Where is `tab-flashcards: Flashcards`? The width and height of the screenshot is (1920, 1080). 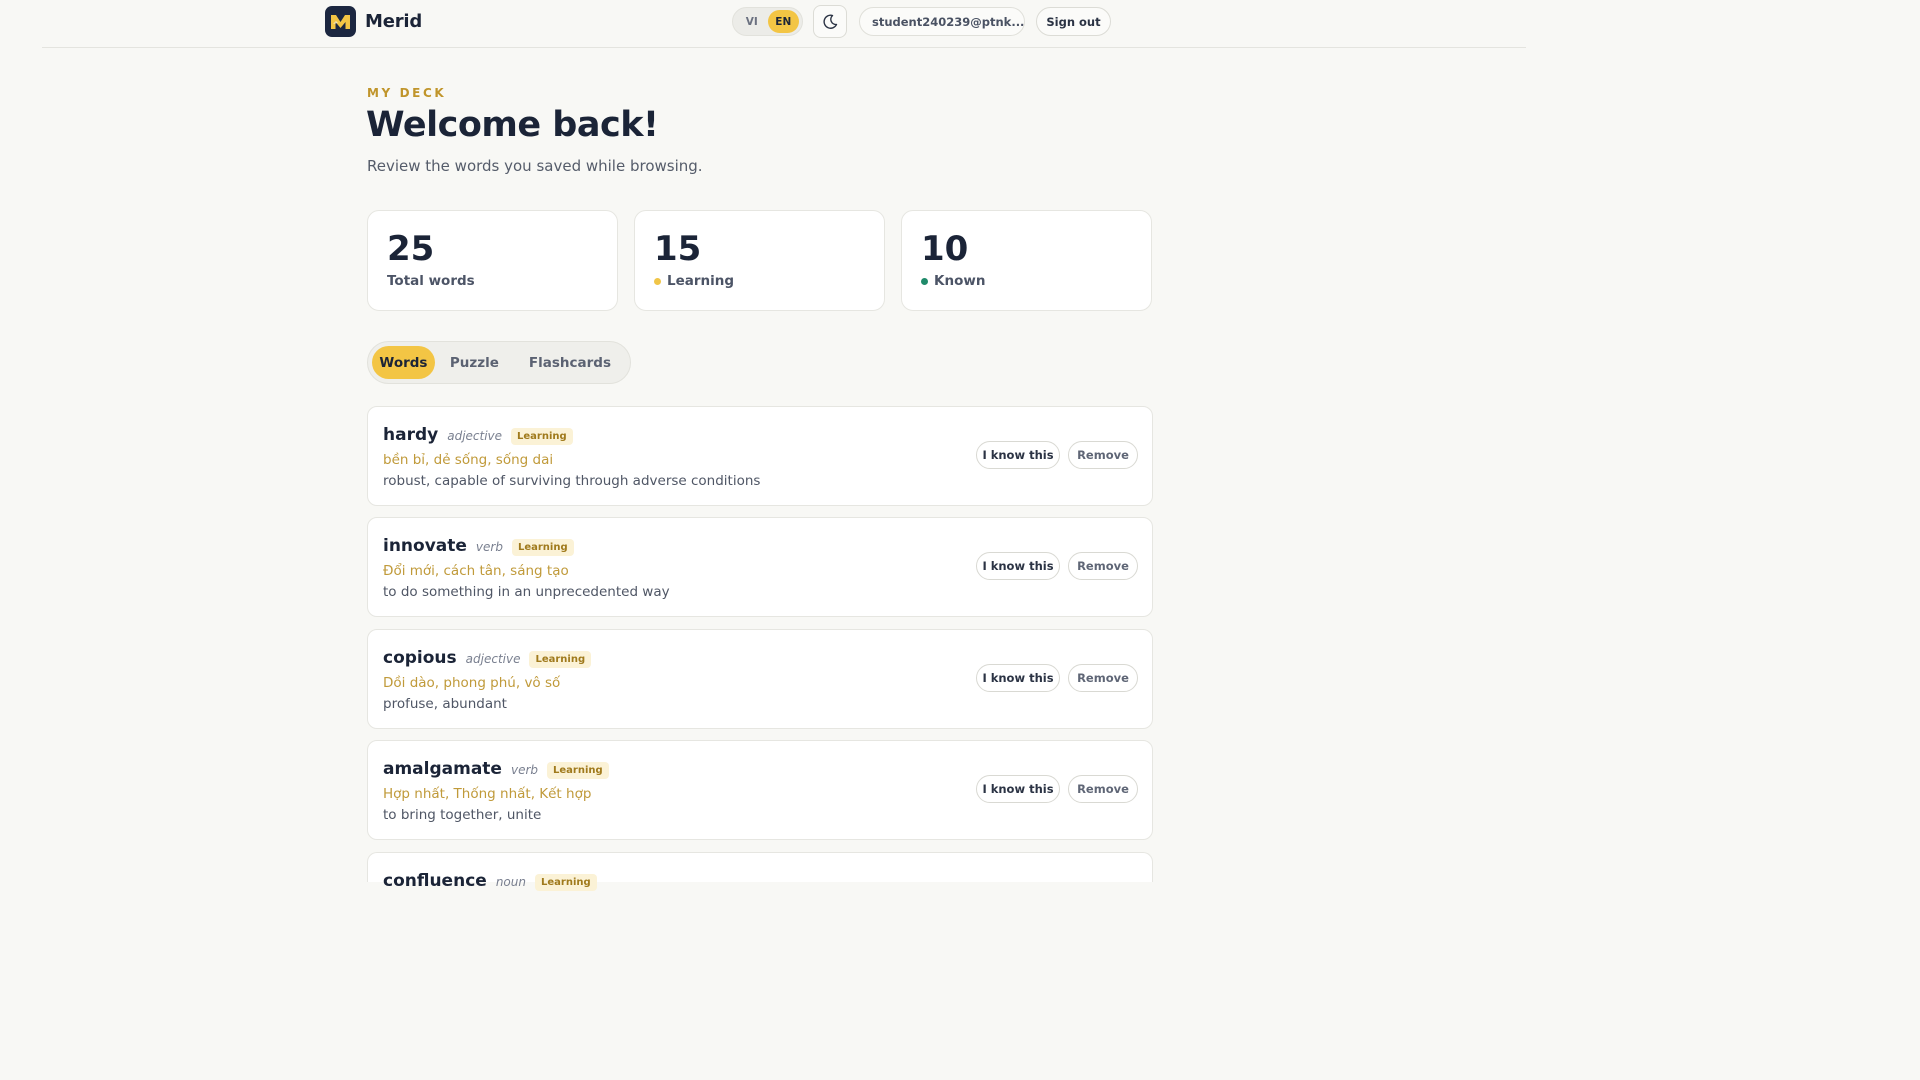 tab-flashcards: Flashcards is located at coordinates (570, 362).